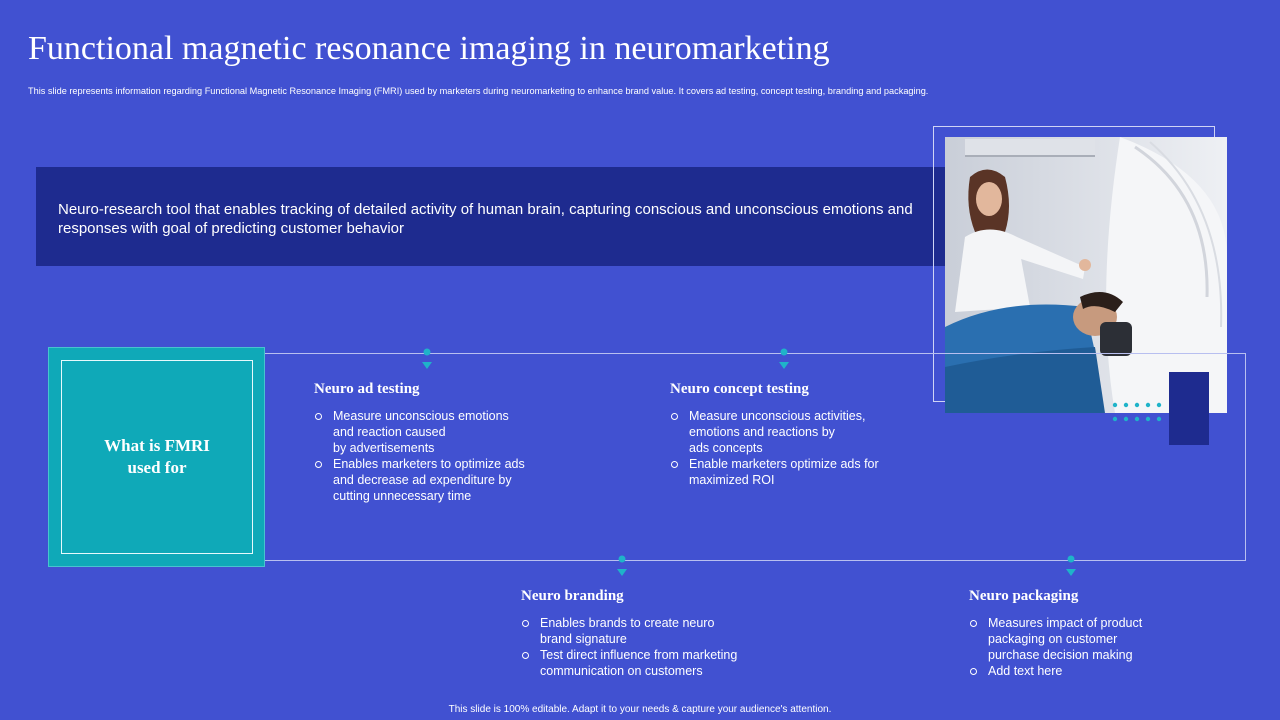  I want to click on fmri-inner-frame: What is FMRI used for, so click(157, 457).